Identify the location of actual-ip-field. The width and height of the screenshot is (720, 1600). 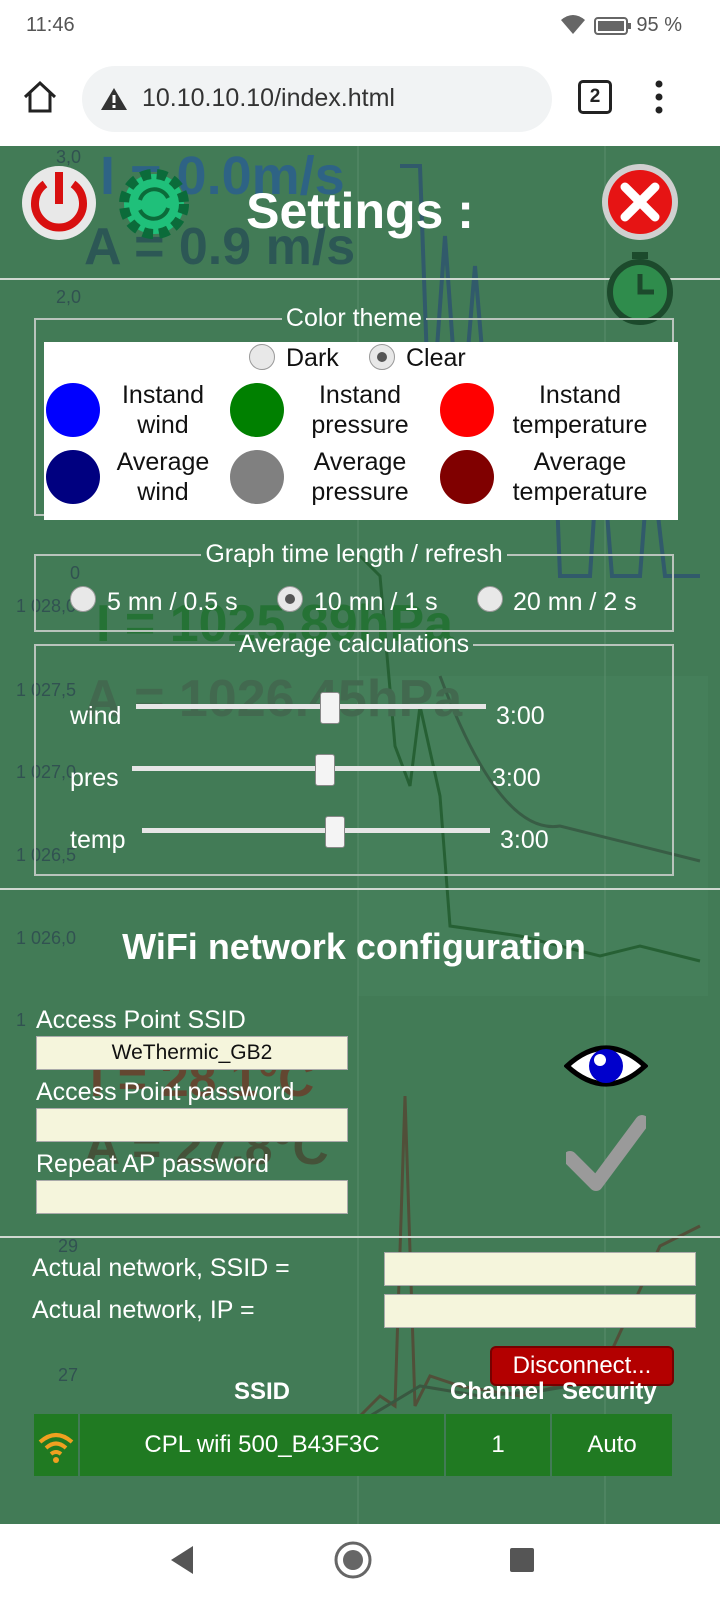
(540, 1311).